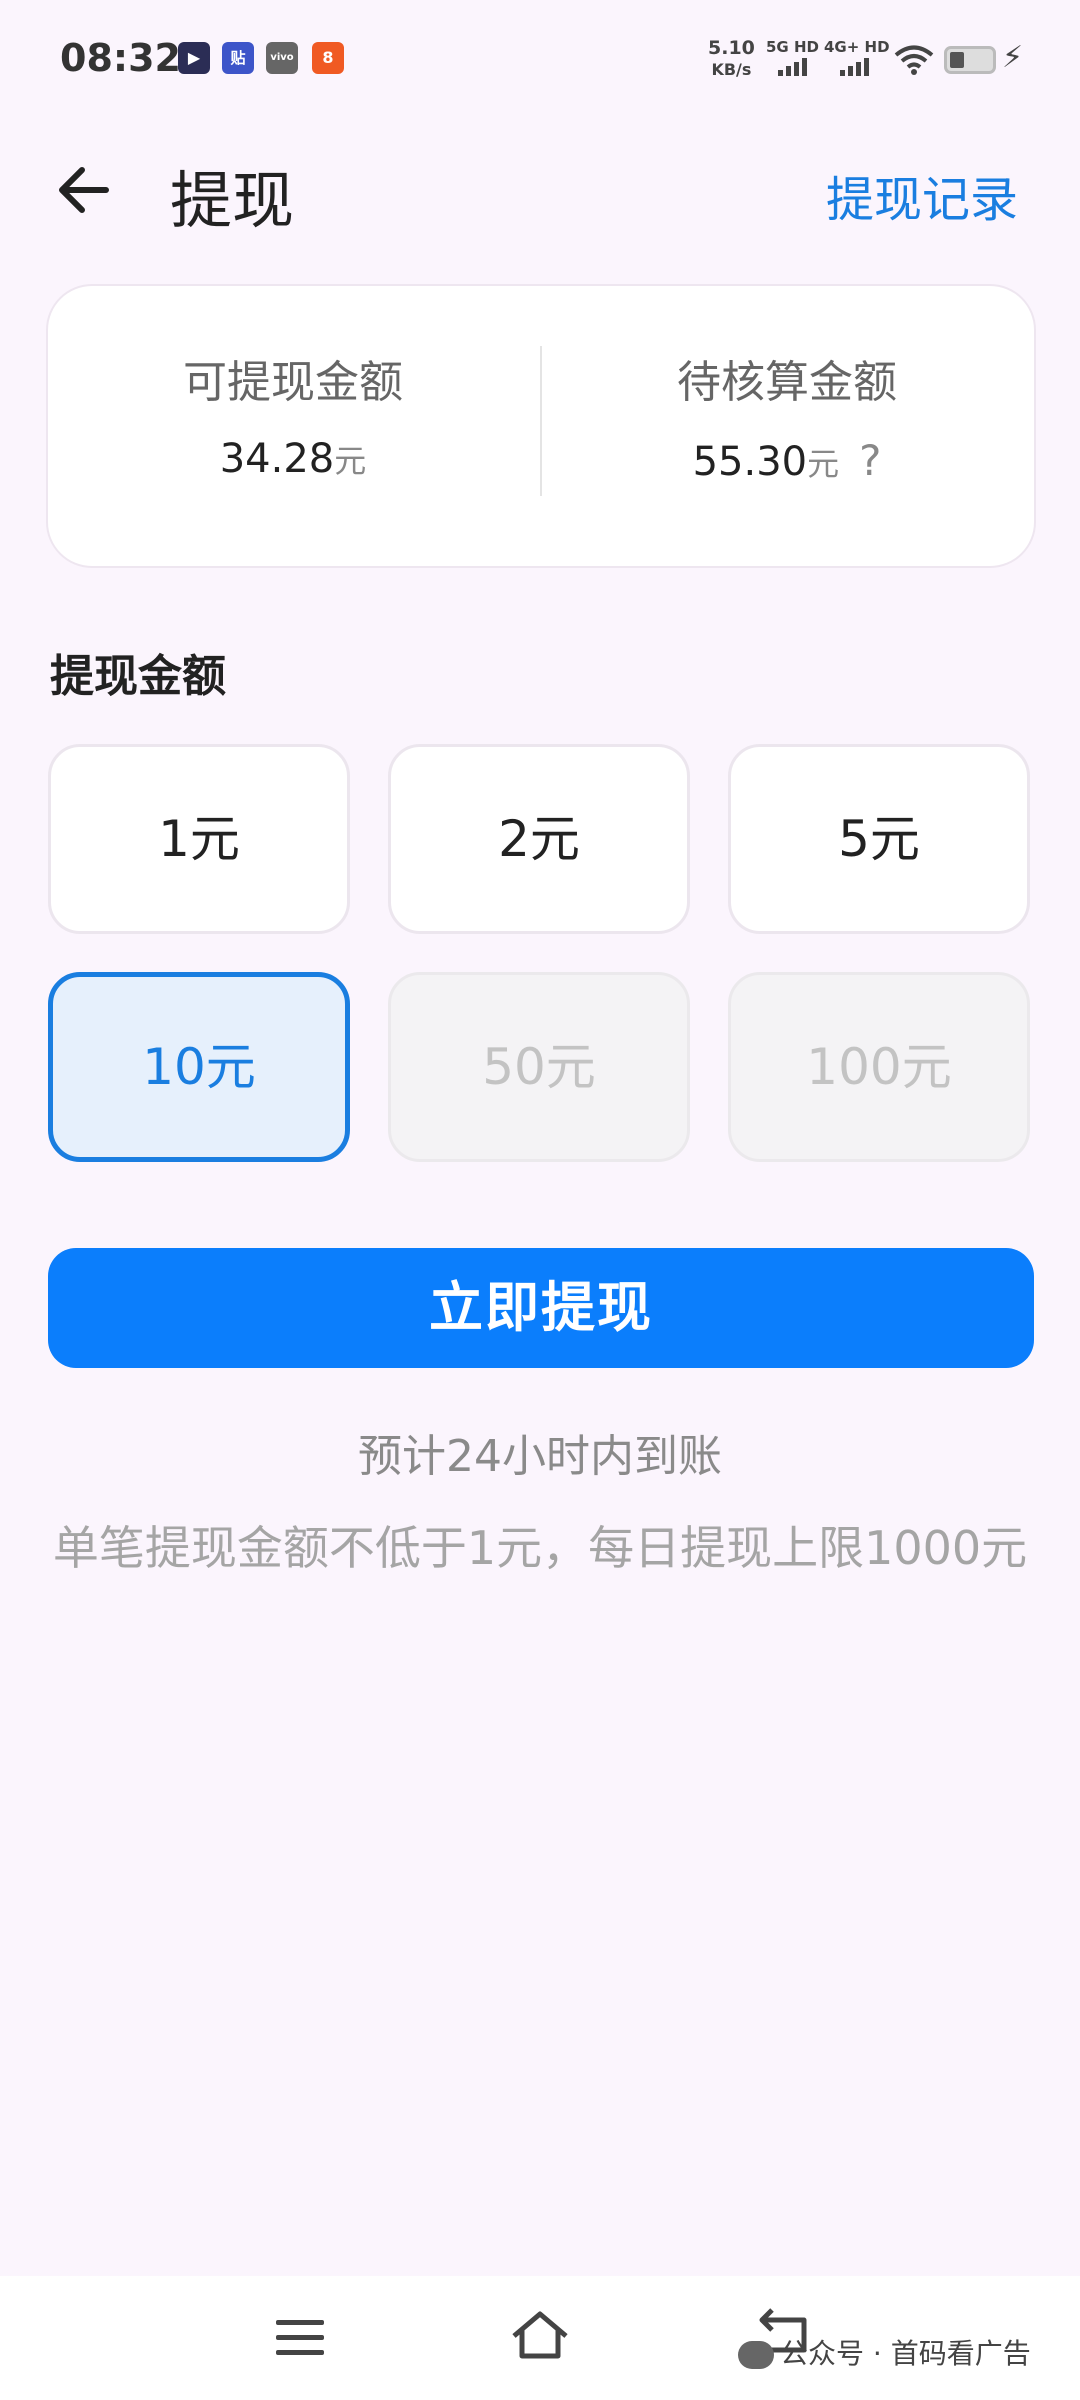 This screenshot has height=2400, width=1080. I want to click on net-speed: 5.10 KB/s, so click(731, 58).